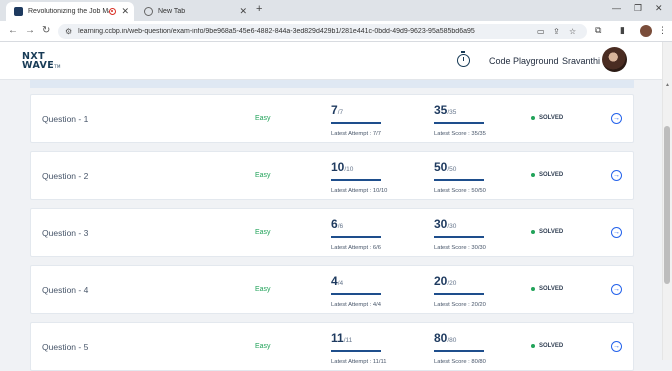 The image size is (672, 371). Describe the element at coordinates (18, 11) in the screenshot. I see `nxtwave-favicon-icon` at that location.